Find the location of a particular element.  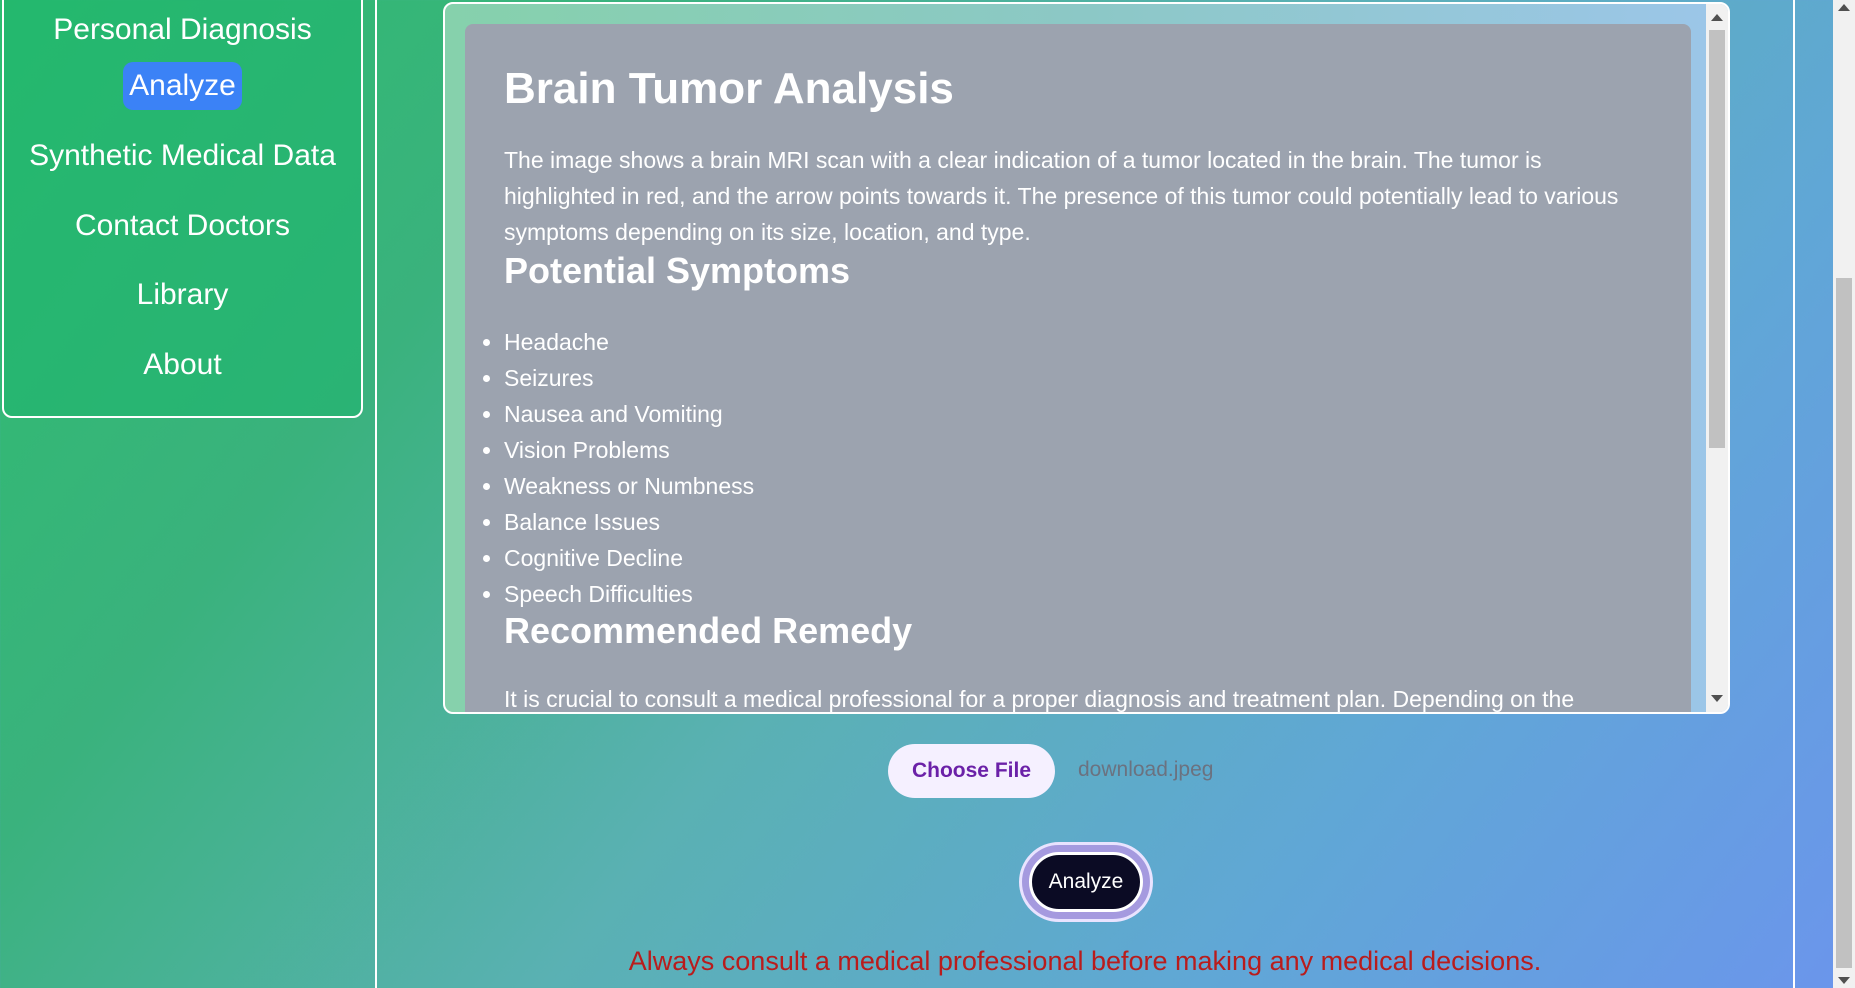

nav-item-personal-diagnosis: Personal Diagnosis is located at coordinates (182, 30).